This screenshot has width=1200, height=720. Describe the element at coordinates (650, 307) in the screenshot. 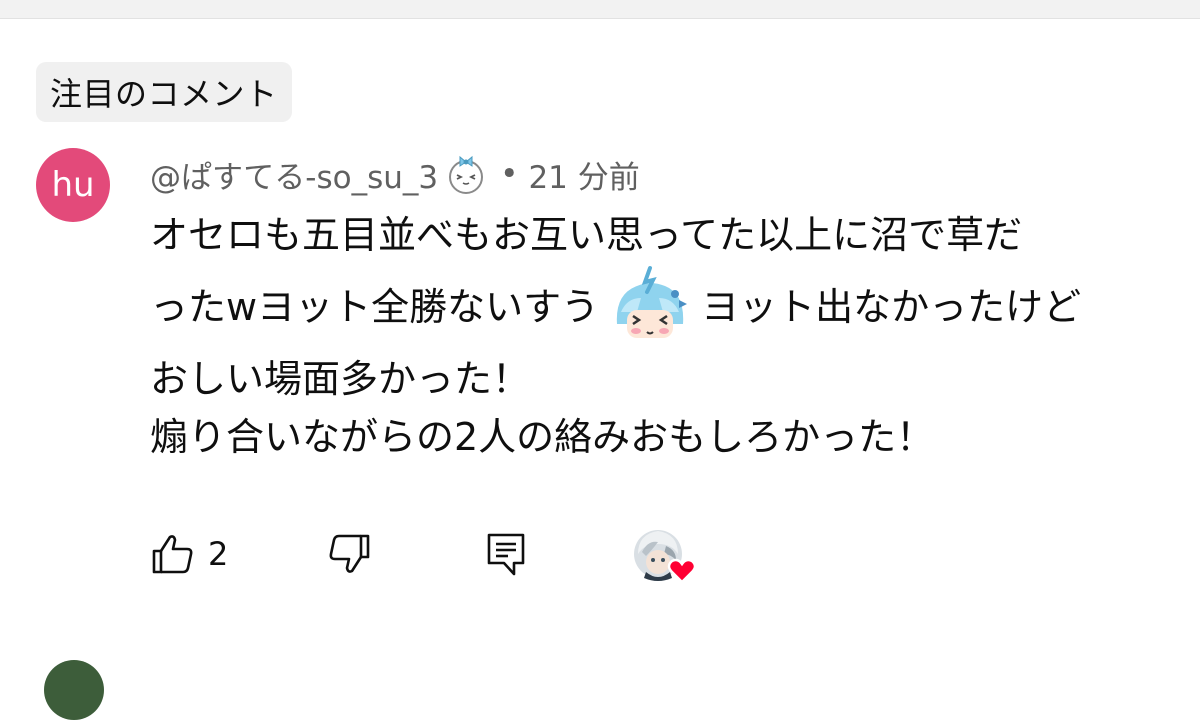

I see `custom-emote-icon` at that location.